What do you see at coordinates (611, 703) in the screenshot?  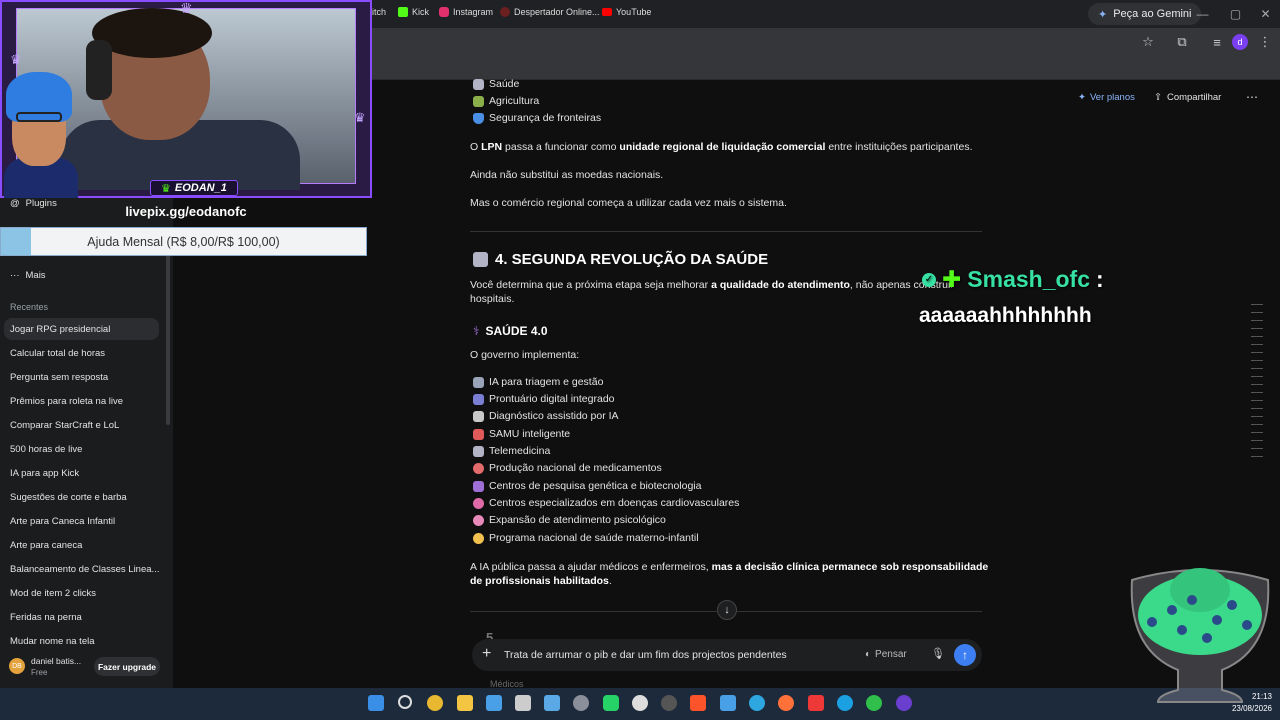 I see `whatsapp-icon` at bounding box center [611, 703].